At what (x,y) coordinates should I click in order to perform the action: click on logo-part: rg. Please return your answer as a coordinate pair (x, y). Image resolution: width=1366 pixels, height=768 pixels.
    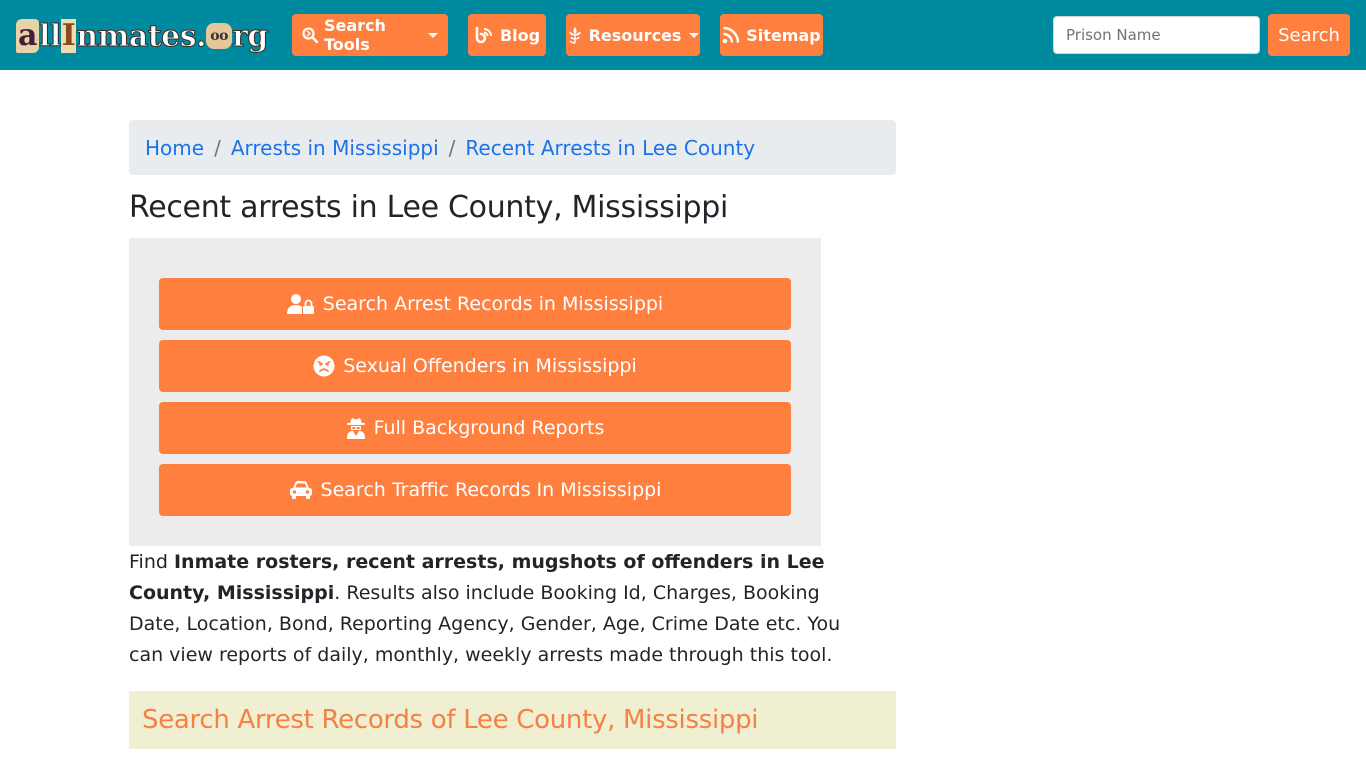
    Looking at the image, I should click on (250, 36).